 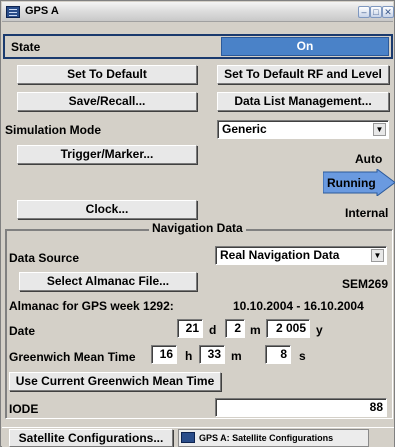 I want to click on gmt-second-field: 8, so click(x=278, y=354).